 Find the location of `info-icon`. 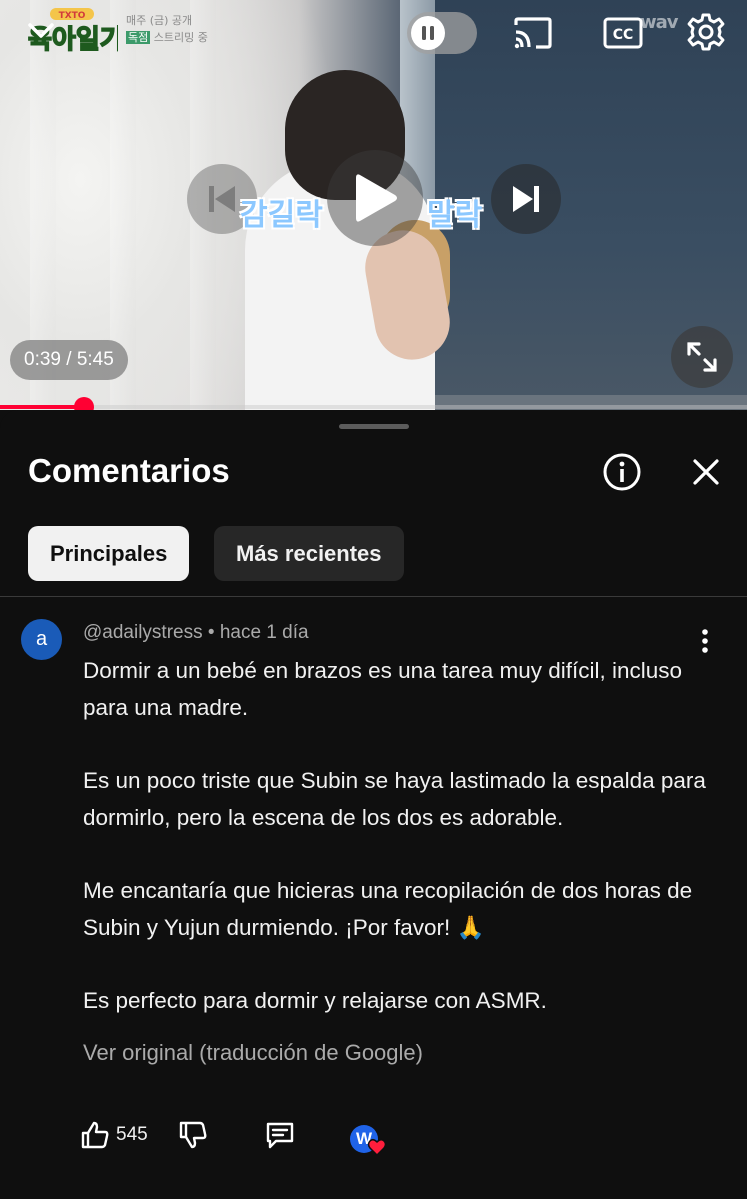

info-icon is located at coordinates (622, 472).